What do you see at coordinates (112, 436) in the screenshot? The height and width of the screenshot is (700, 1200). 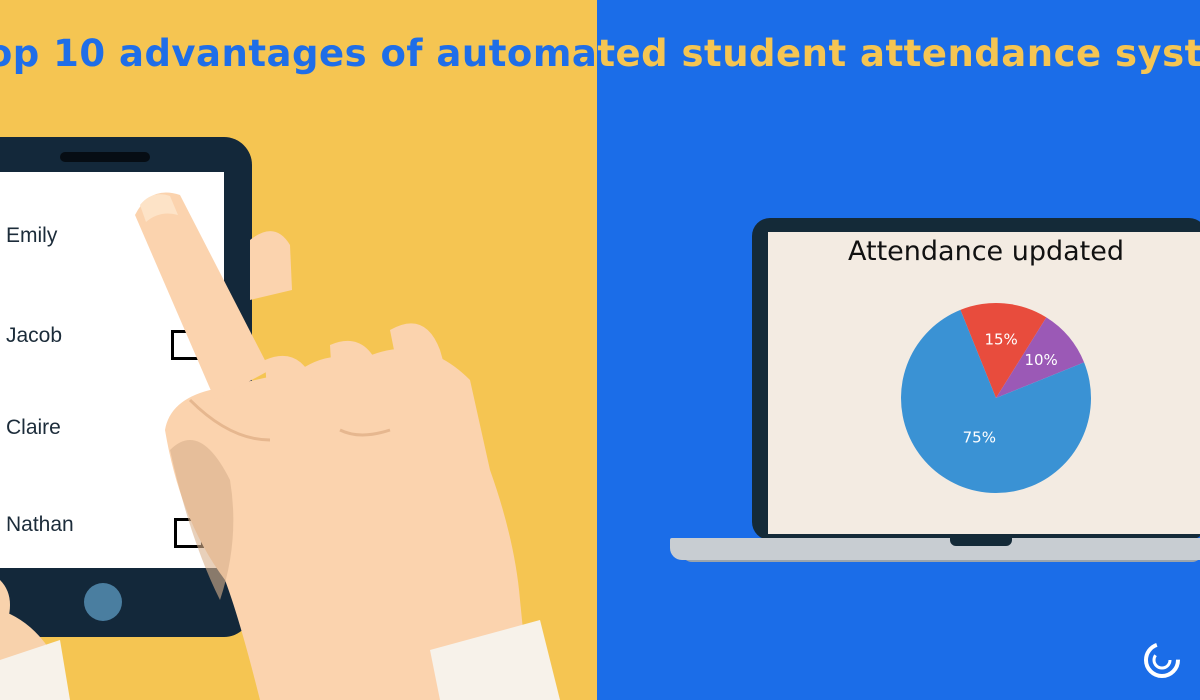 I see `attendance-row: Claire` at bounding box center [112, 436].